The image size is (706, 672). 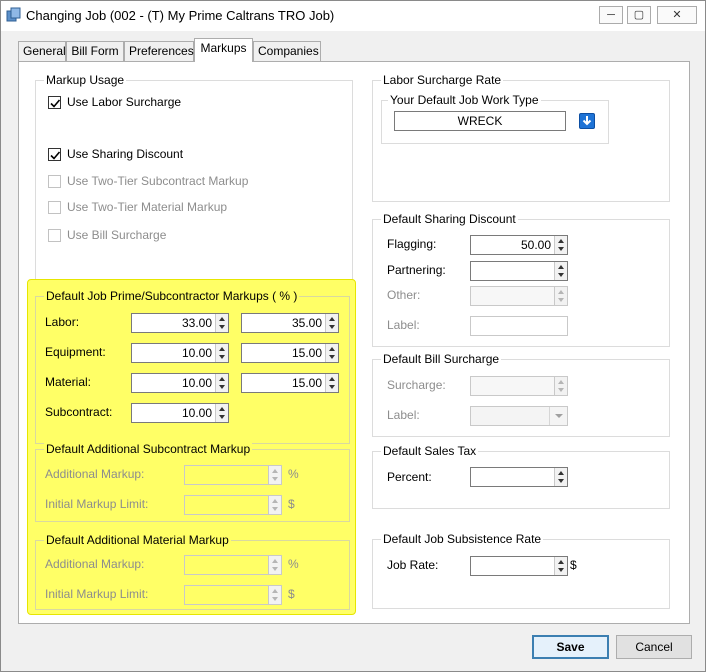 I want to click on percent-spin-arrows, so click(x=560, y=477).